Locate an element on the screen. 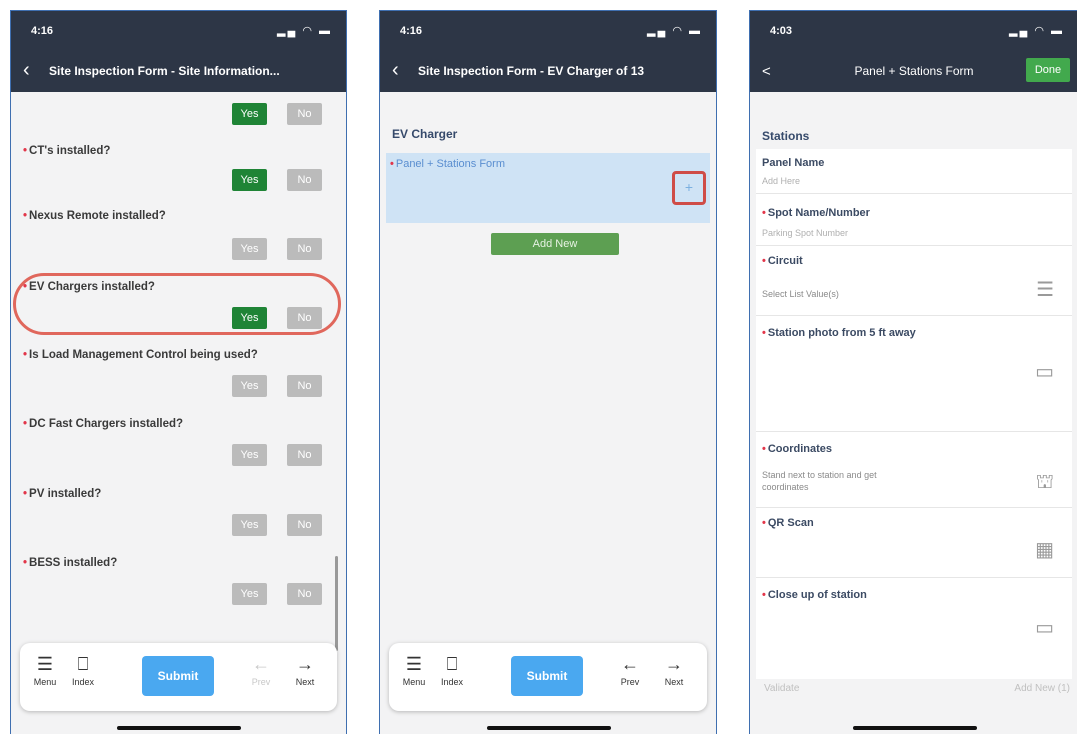  add-new-count-button: Add New (1) is located at coordinates (1042, 688).